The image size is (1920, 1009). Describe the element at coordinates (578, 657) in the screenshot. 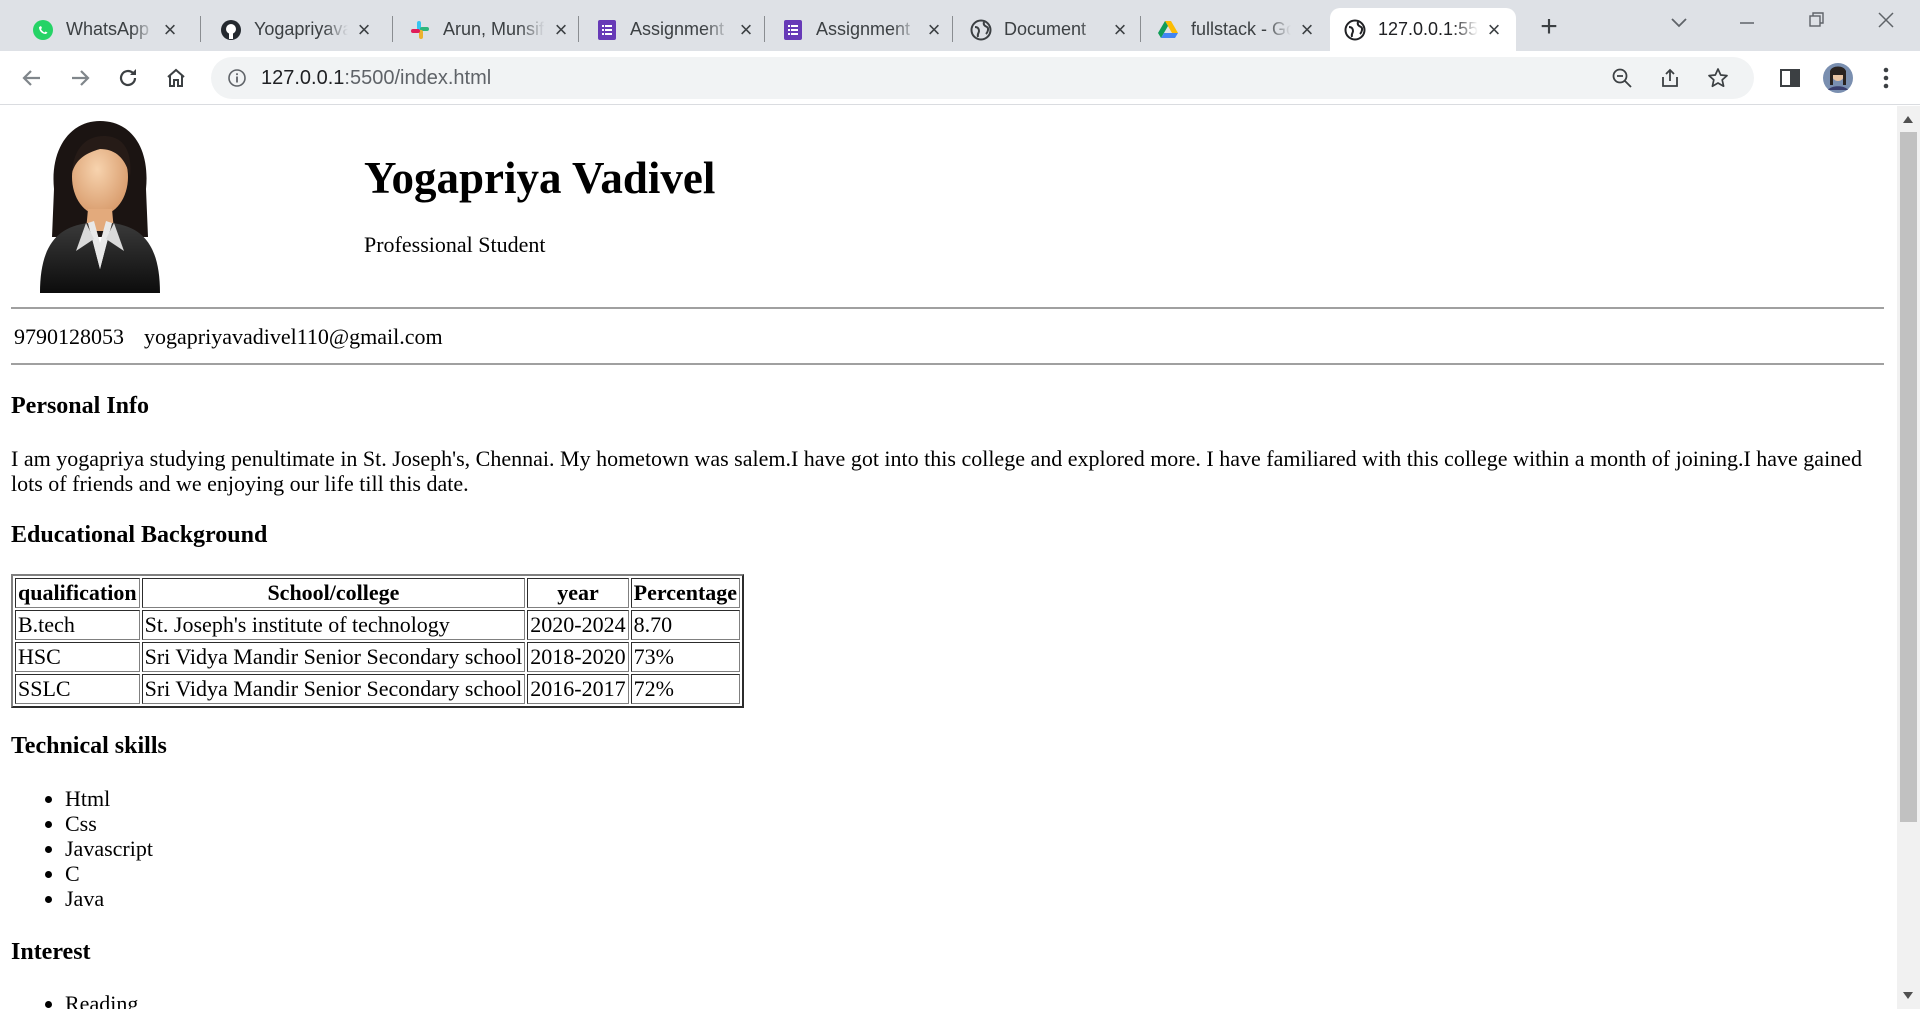

I see `table-cell: 2018-2020` at that location.